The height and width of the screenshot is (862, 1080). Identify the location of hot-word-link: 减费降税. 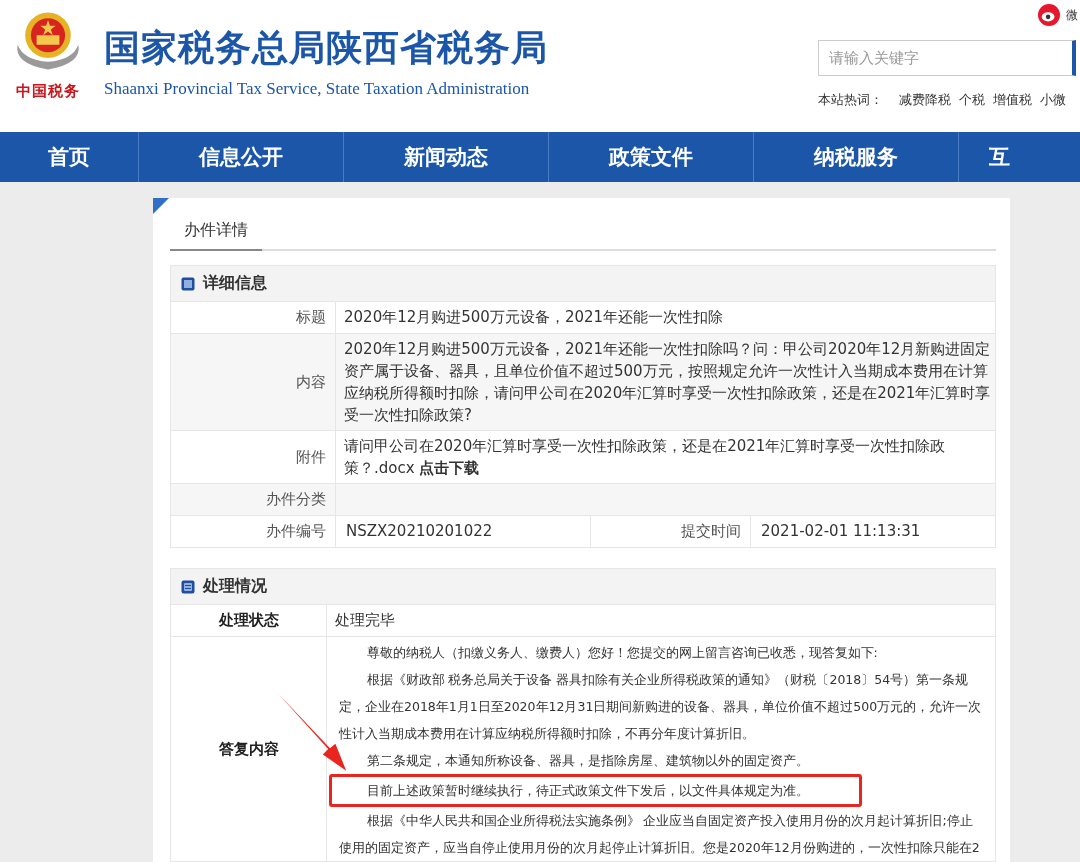
(925, 100).